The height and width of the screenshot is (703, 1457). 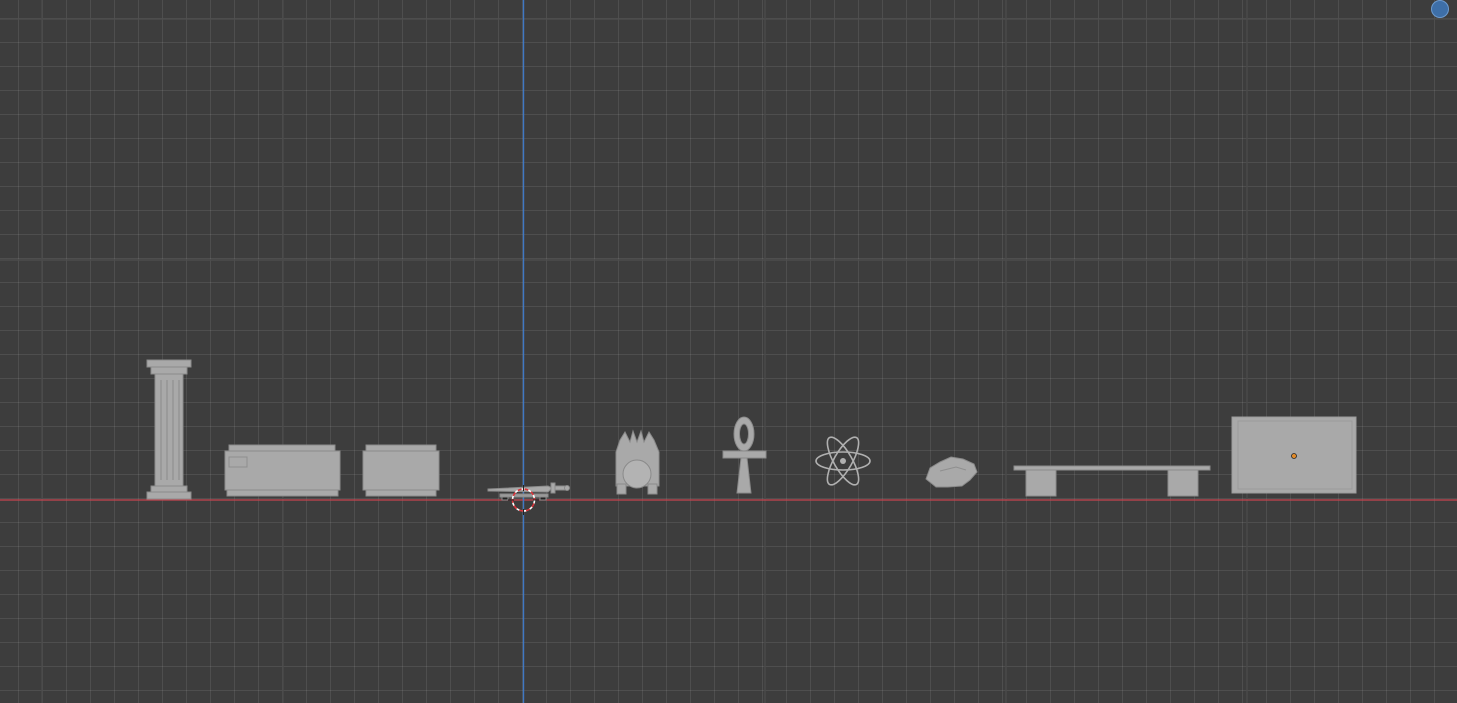 What do you see at coordinates (1440, 9) in the screenshot?
I see `navigation-gizmo-icon` at bounding box center [1440, 9].